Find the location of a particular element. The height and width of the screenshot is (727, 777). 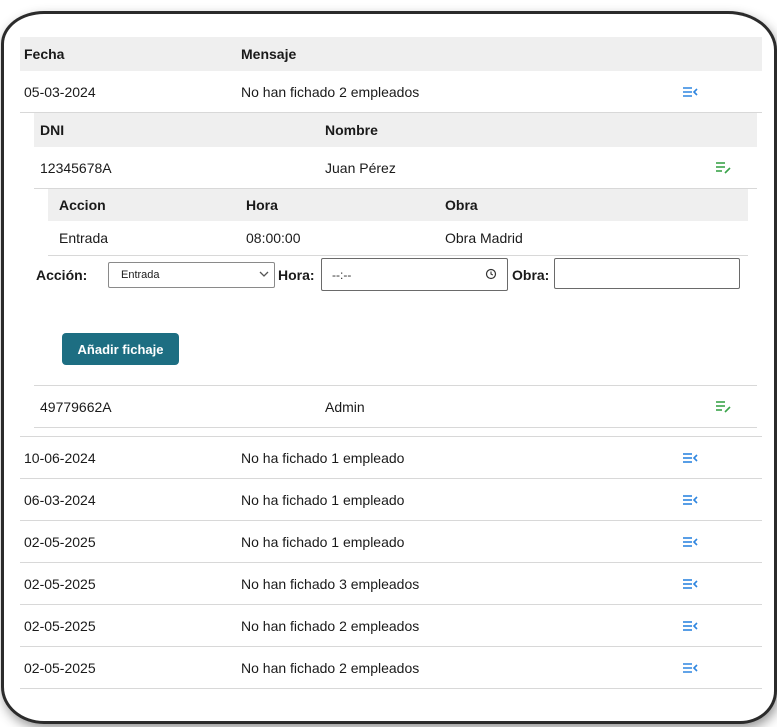

table-row: 05-03-2024 No han fichado 2 empleados is located at coordinates (391, 92).